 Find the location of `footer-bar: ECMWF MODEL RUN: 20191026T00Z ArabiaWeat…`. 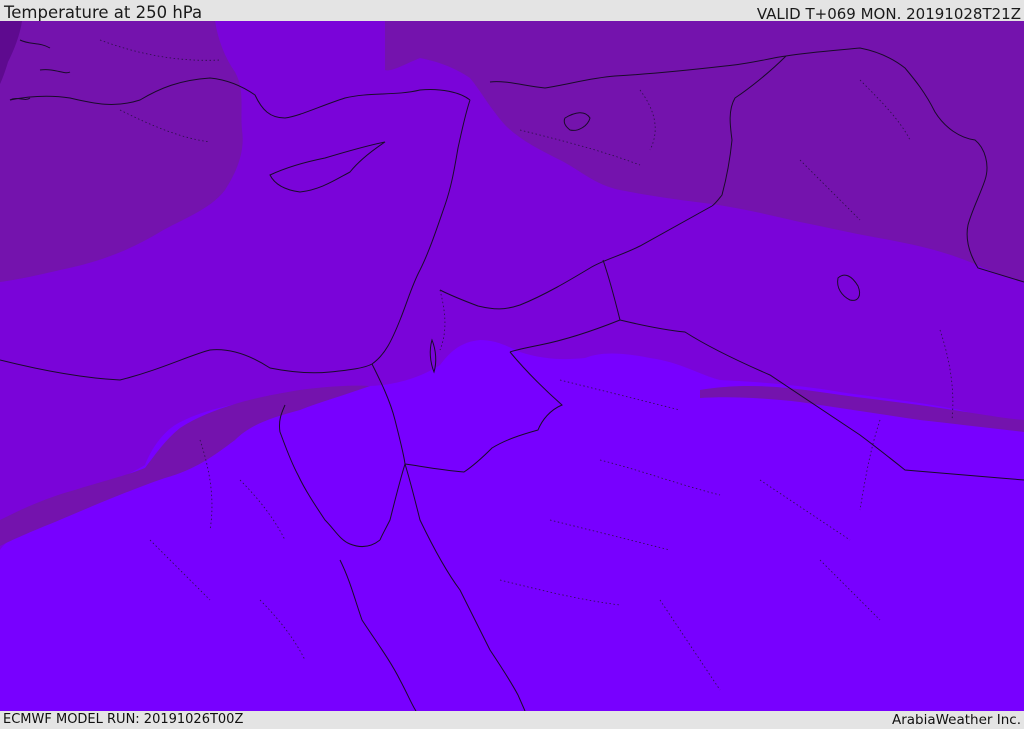

footer-bar: ECMWF MODEL RUN: 20191026T00Z ArabiaWeat… is located at coordinates (512, 720).